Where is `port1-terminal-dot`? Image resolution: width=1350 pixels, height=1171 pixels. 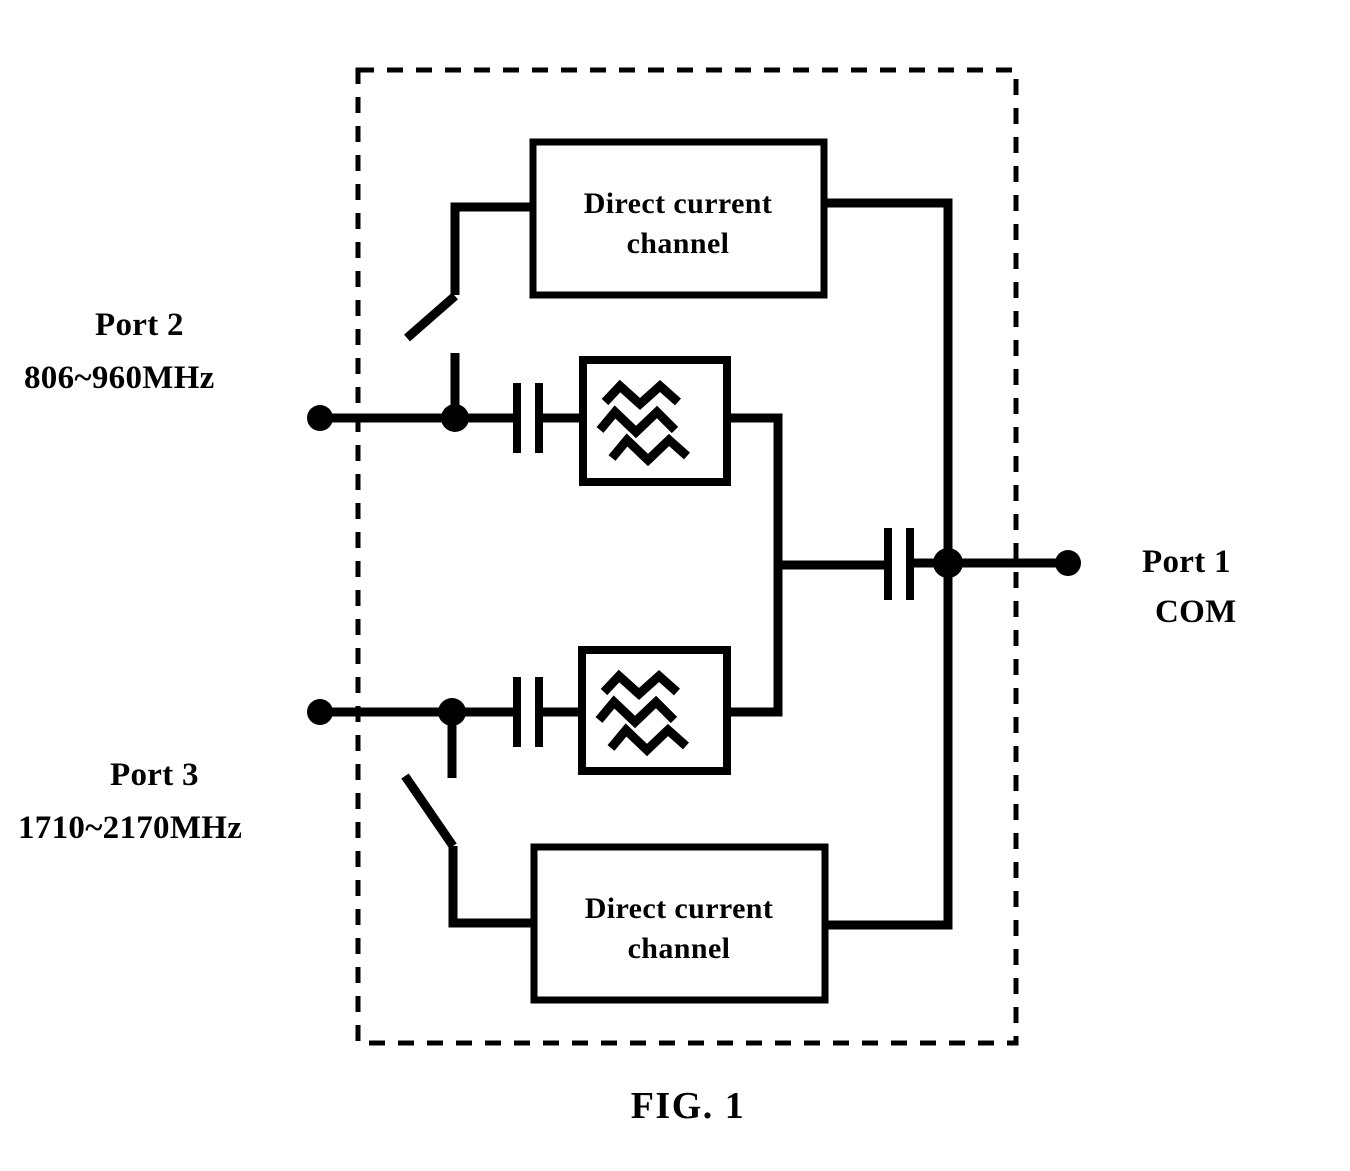 port1-terminal-dot is located at coordinates (1068, 563).